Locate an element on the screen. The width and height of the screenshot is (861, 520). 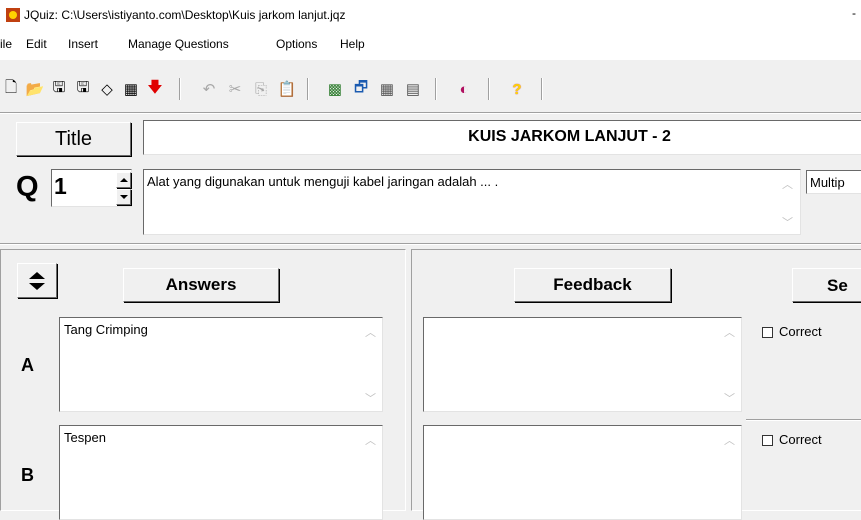
save-as-icon: 🖫 is located at coordinates (83, 88).